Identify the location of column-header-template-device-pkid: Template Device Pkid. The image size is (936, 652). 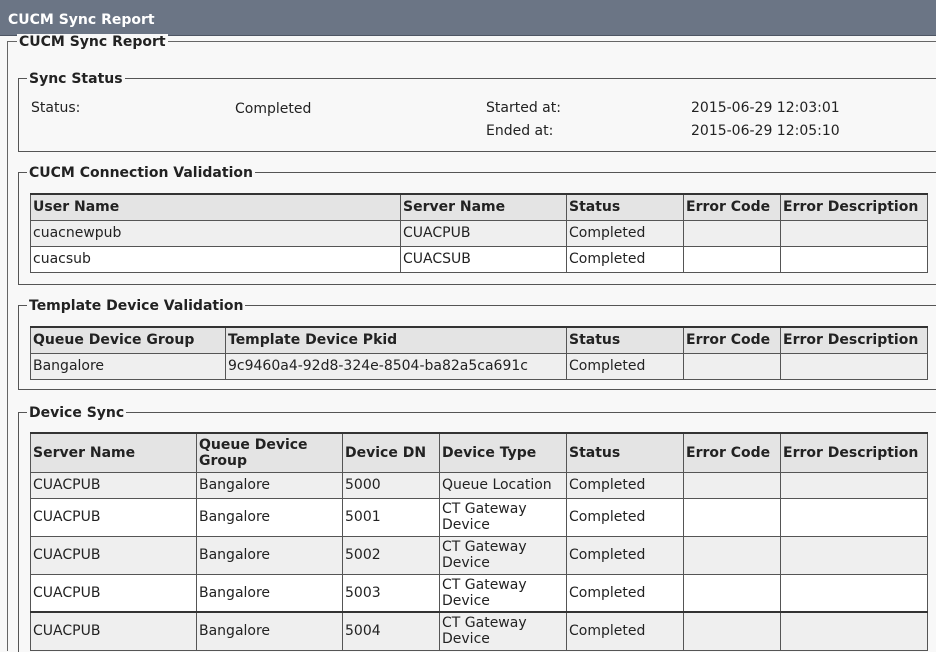
(396, 340).